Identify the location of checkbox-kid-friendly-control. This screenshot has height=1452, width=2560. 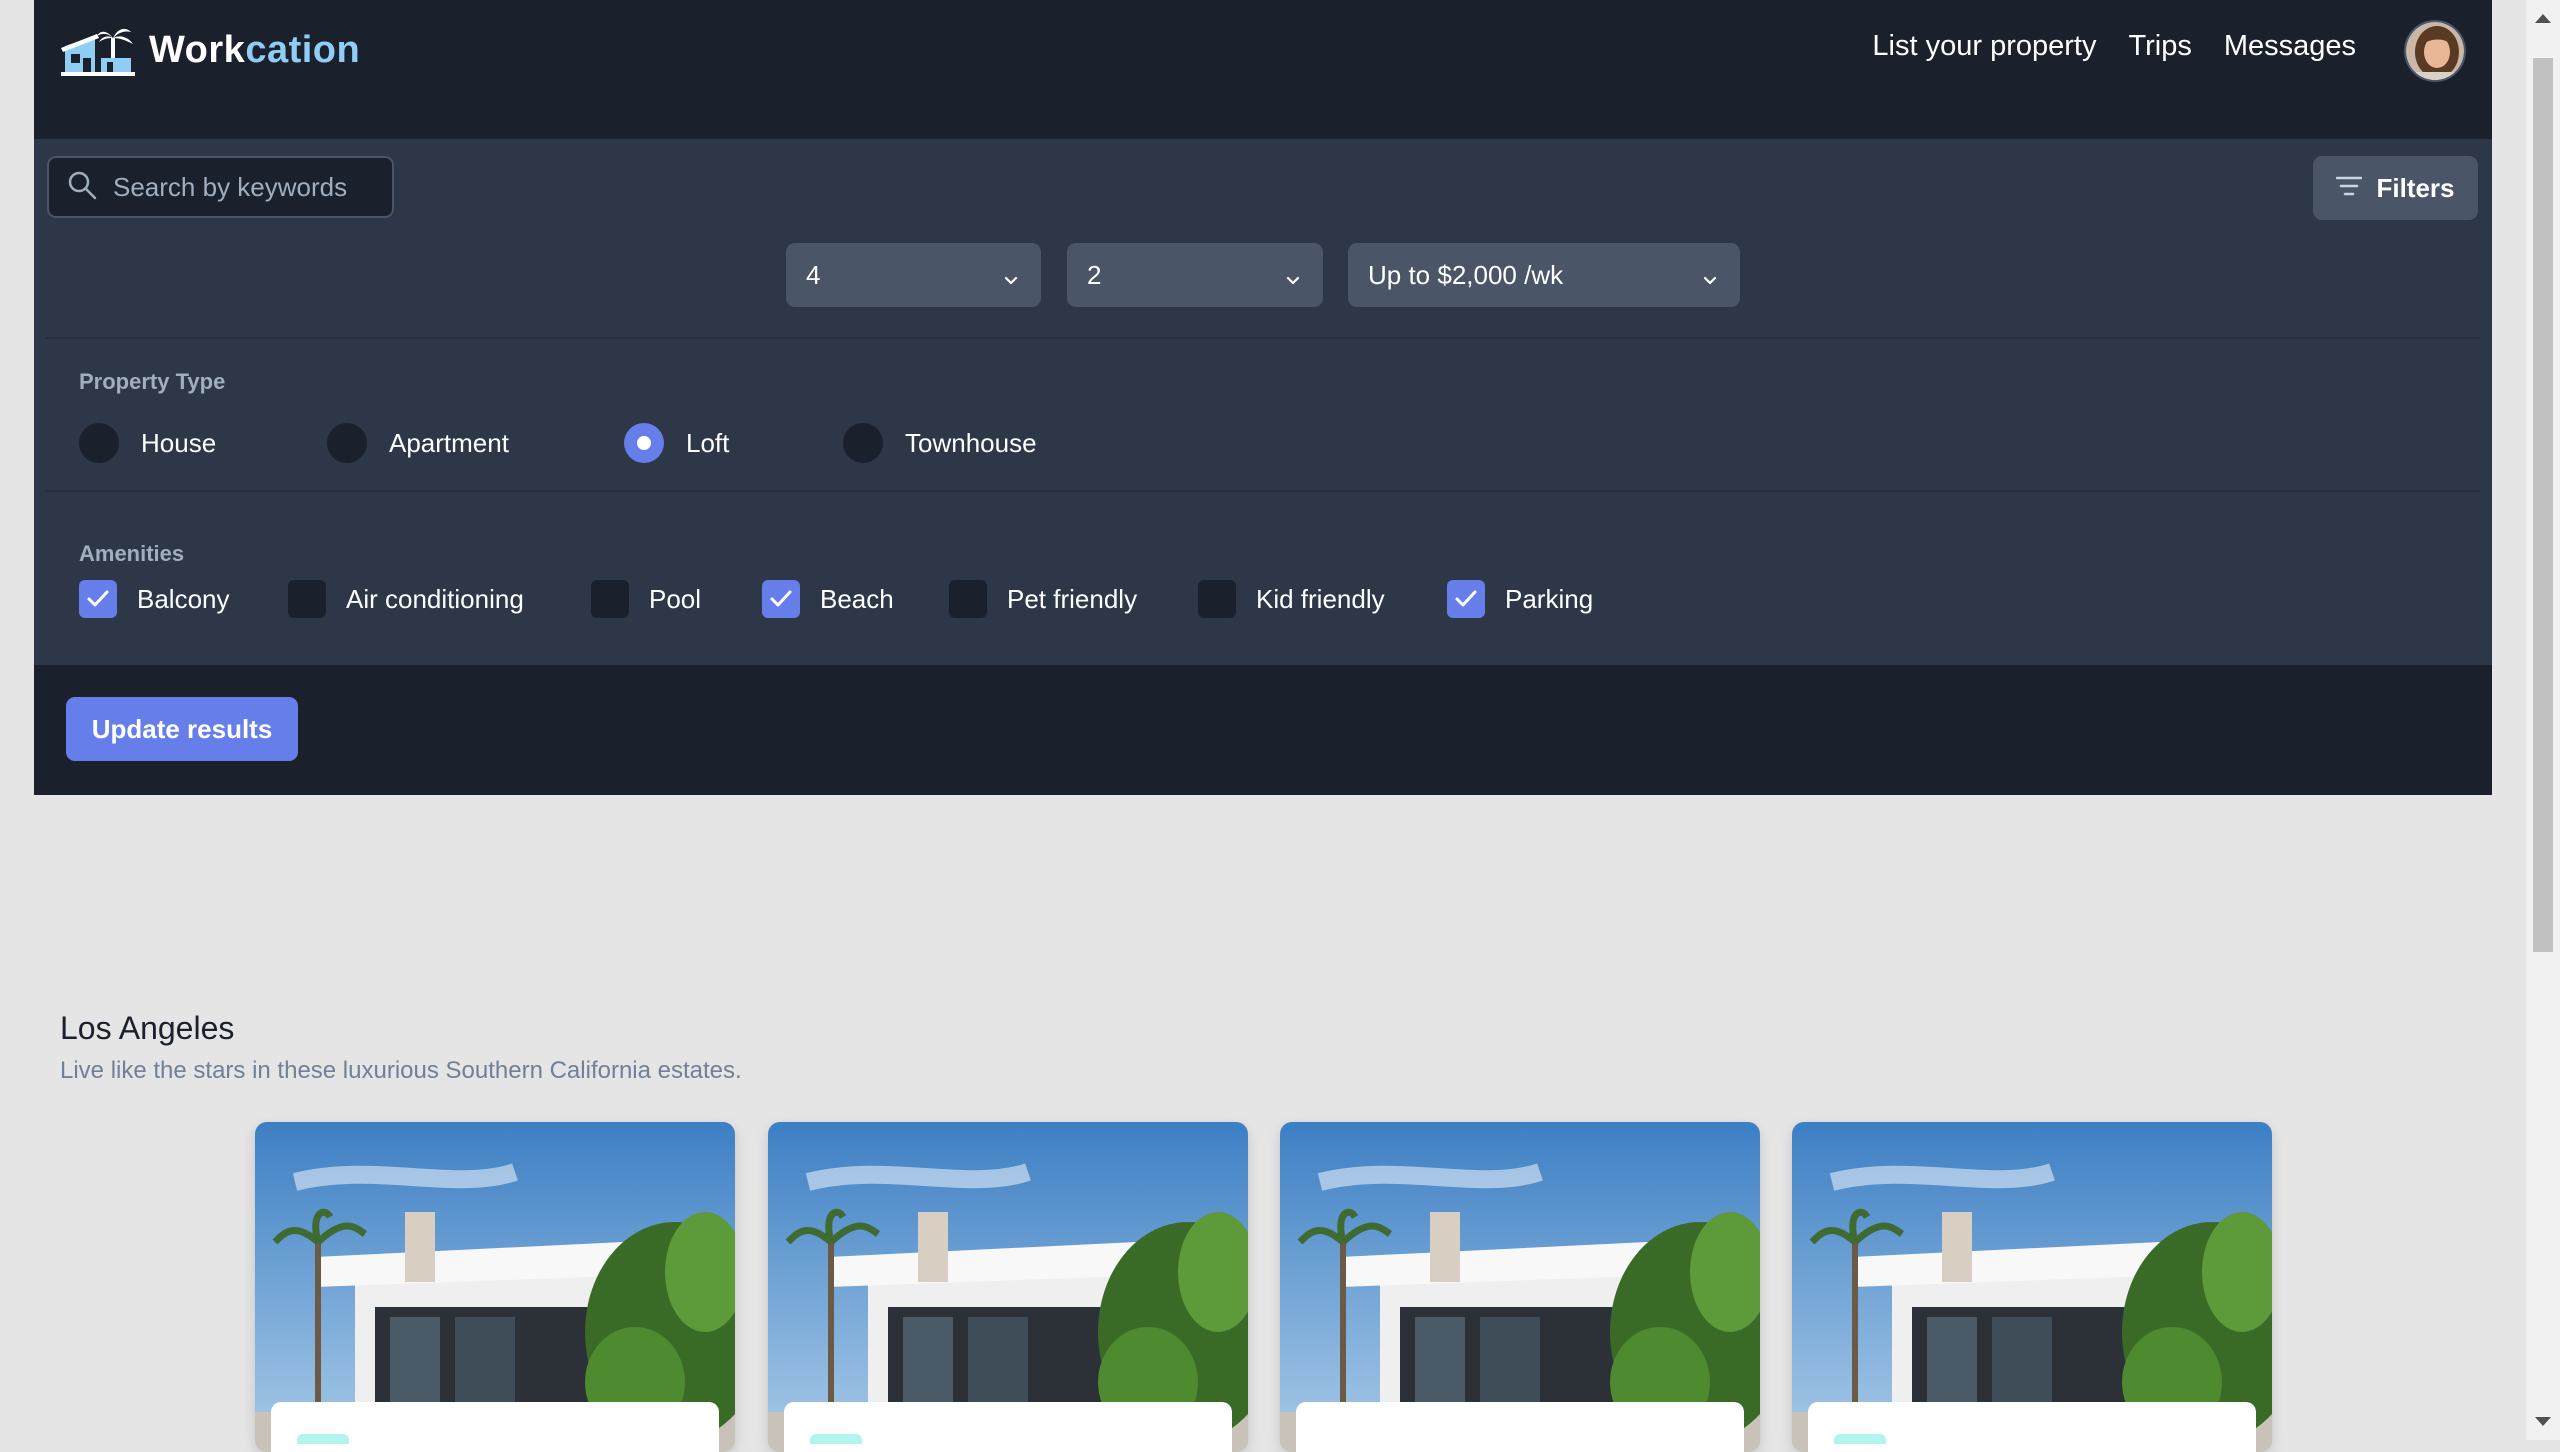
(1217, 599).